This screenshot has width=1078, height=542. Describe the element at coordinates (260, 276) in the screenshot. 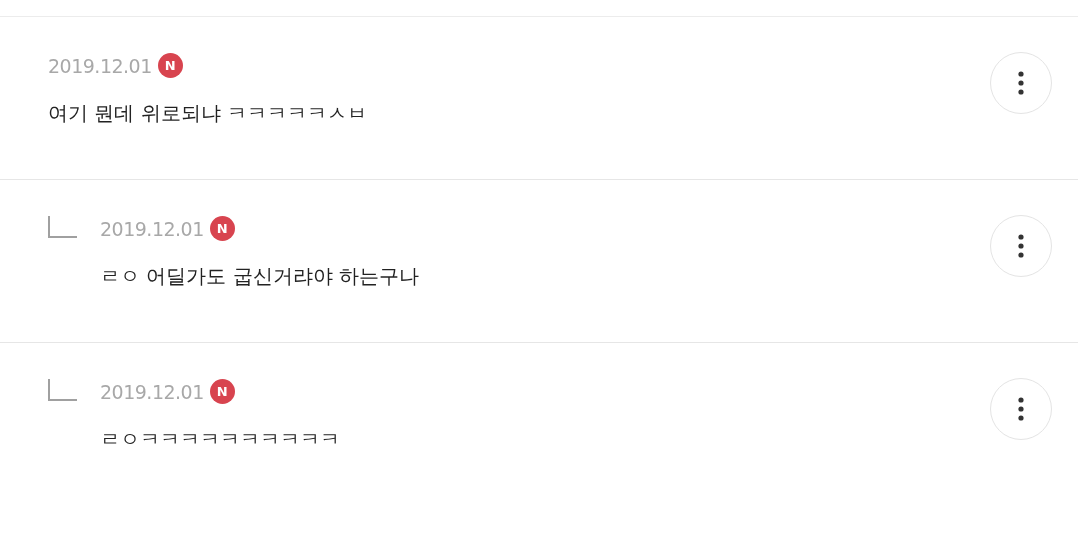

I see `comment-text: ㄹㅇ 어딜가도 굽신거랴야 하는구나` at that location.